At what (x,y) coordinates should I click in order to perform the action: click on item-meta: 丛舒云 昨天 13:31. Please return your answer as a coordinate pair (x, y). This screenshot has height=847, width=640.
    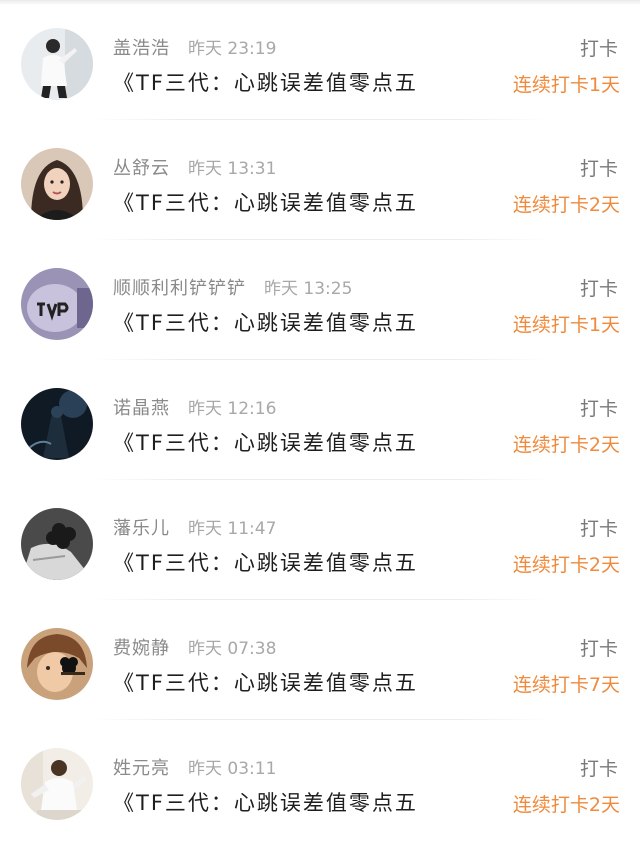
    Looking at the image, I should click on (194, 169).